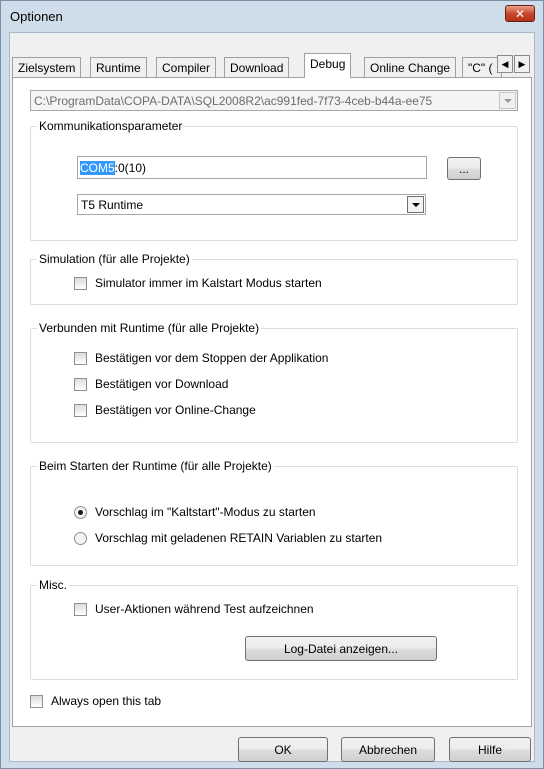 Image resolution: width=544 pixels, height=769 pixels. I want to click on cancel-button: Abbrechen, so click(388, 749).